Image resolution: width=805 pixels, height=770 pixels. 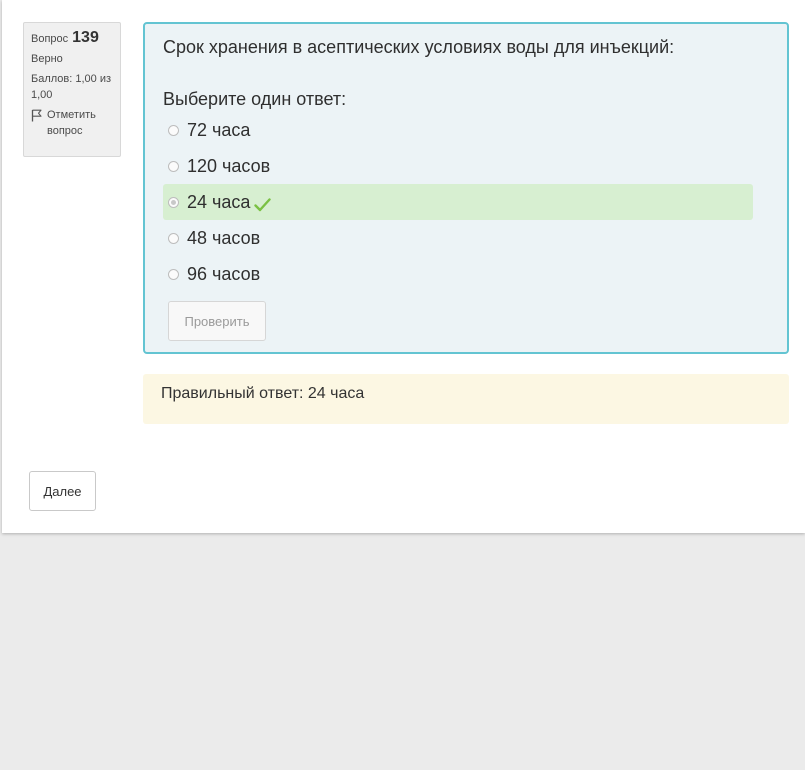 What do you see at coordinates (224, 237) in the screenshot?
I see `answer-option-label: 48 часов` at bounding box center [224, 237].